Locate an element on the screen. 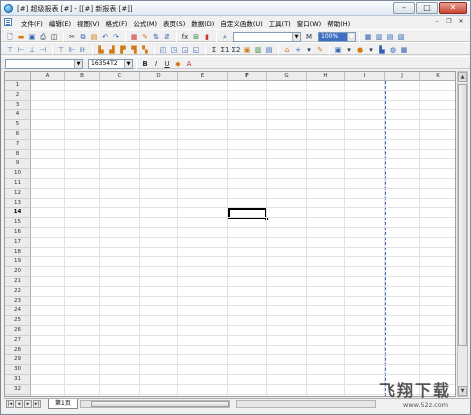 This screenshot has width=471, height=415. row-header: 23 is located at coordinates (18, 301).